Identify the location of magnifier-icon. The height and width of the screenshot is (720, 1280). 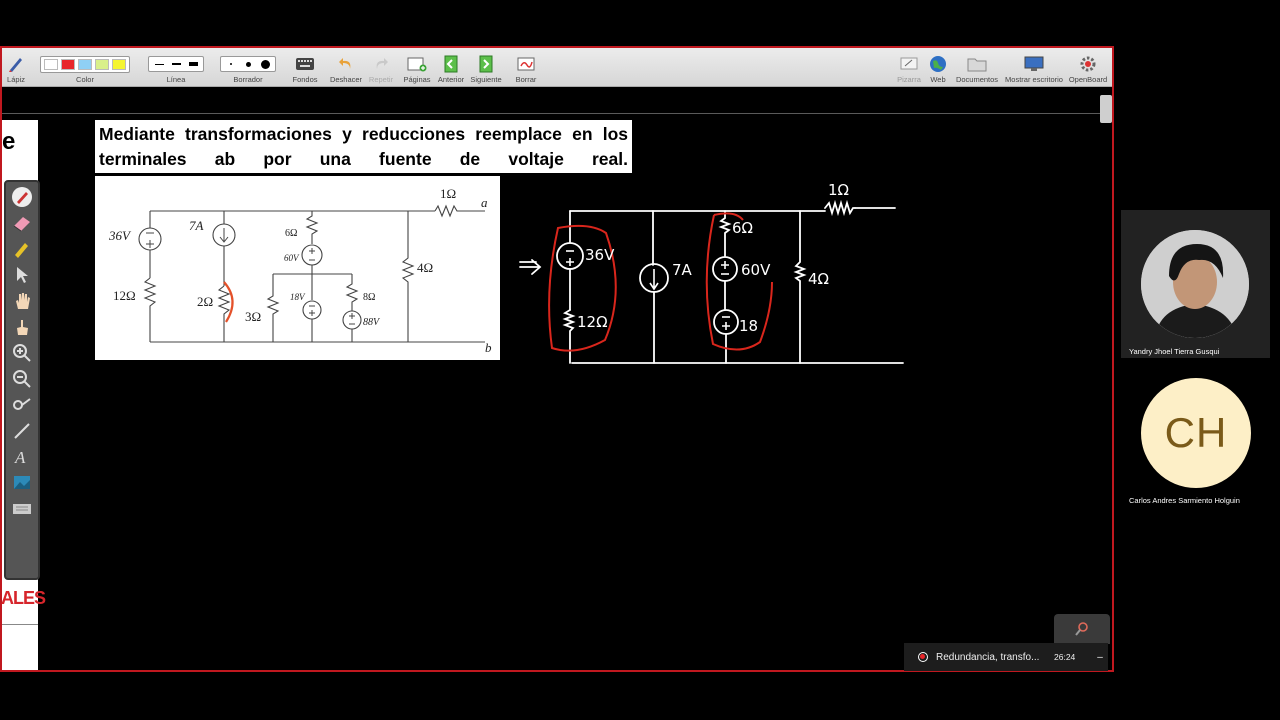
(1081, 629).